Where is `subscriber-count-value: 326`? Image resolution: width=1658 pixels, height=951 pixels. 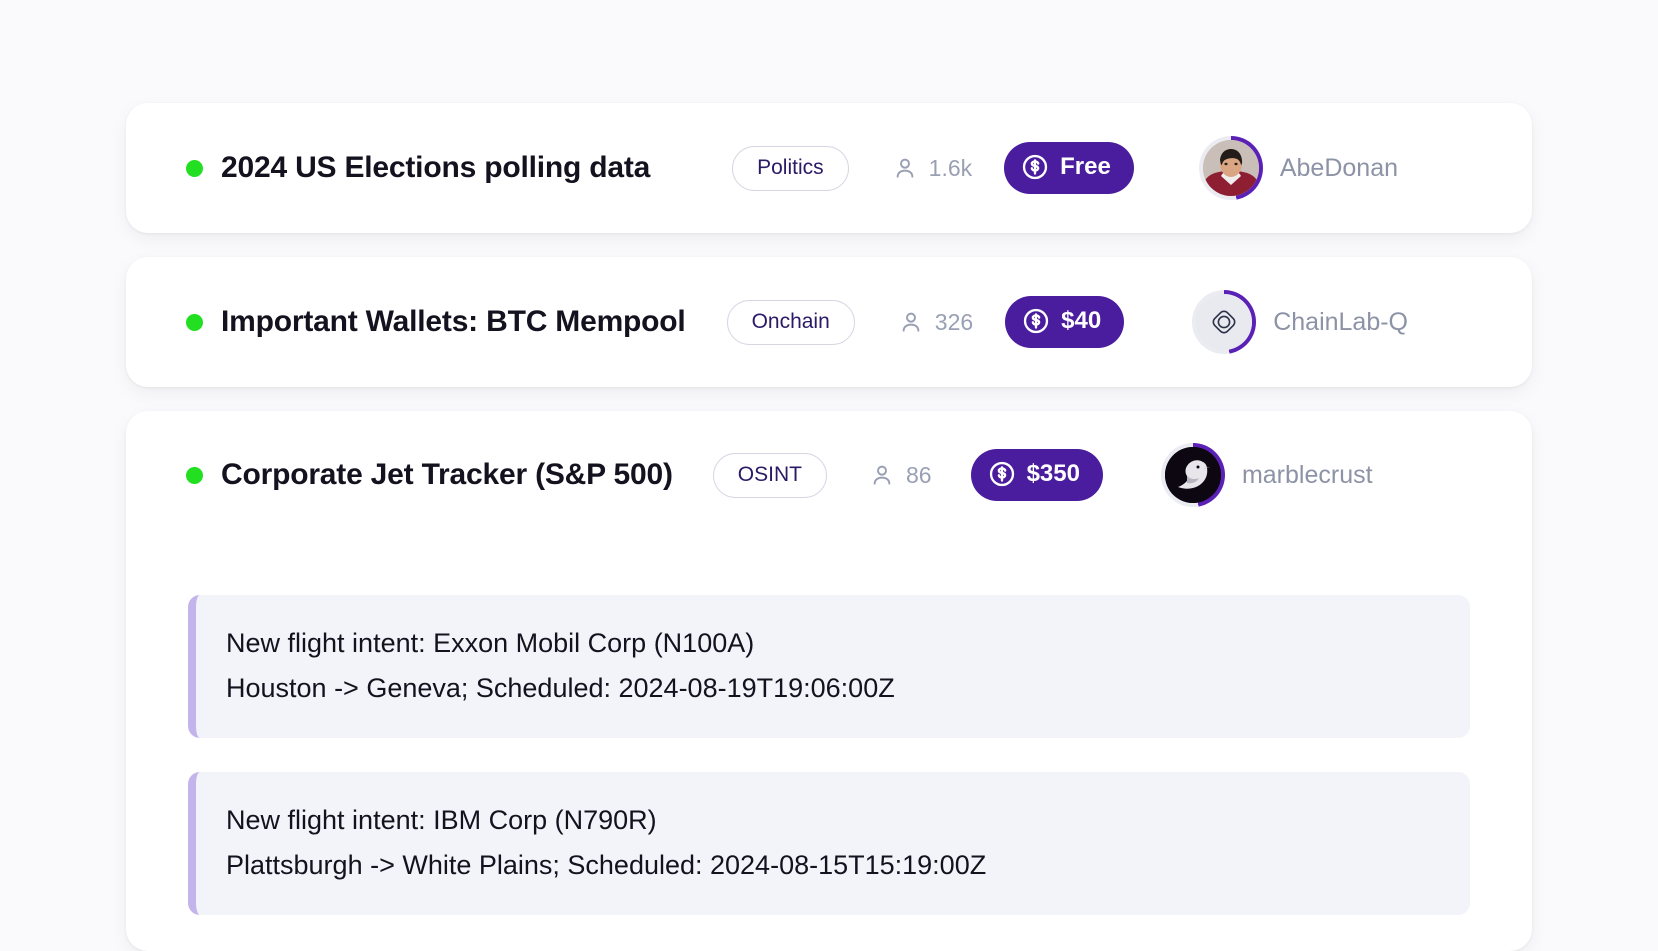 subscriber-count-value: 326 is located at coordinates (954, 321).